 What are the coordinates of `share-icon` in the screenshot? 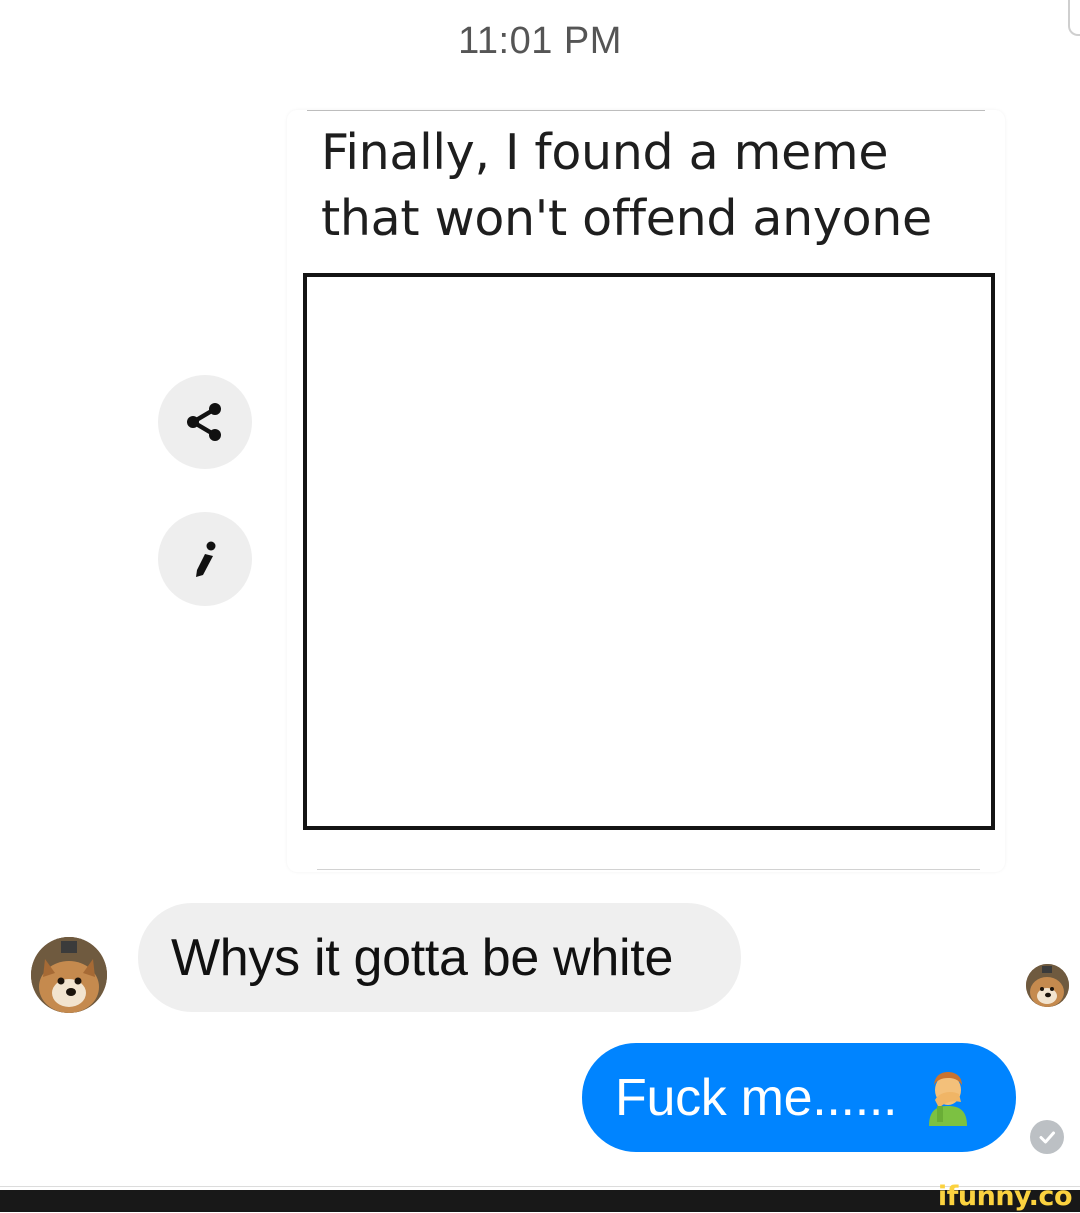 It's located at (204, 422).